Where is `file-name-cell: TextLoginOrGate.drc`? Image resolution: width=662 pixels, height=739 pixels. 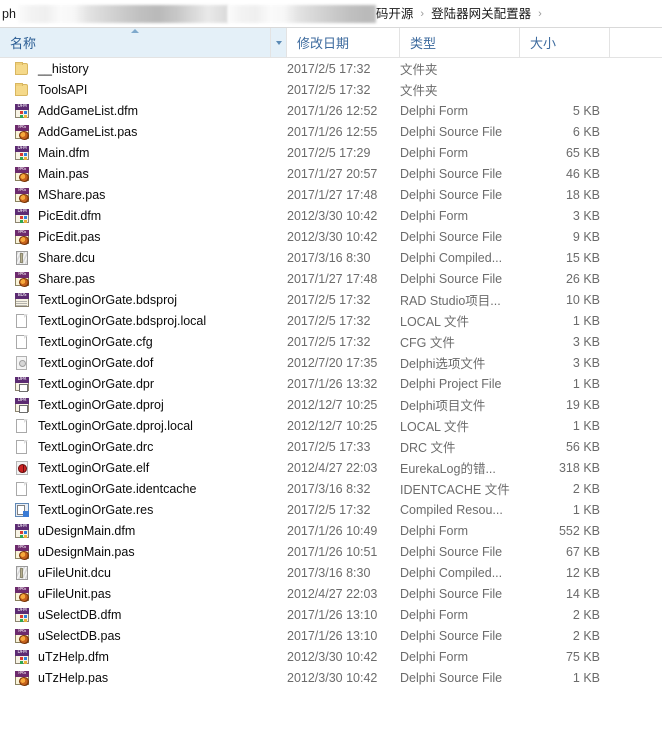
file-name-cell: TextLoginOrGate.drc is located at coordinates (143, 447).